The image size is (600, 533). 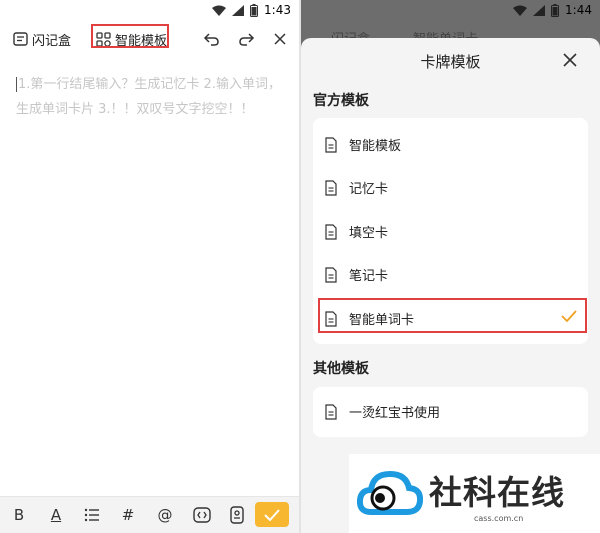 I want to click on watermark: 社科在线 cass.com.cn, so click(x=474, y=493).